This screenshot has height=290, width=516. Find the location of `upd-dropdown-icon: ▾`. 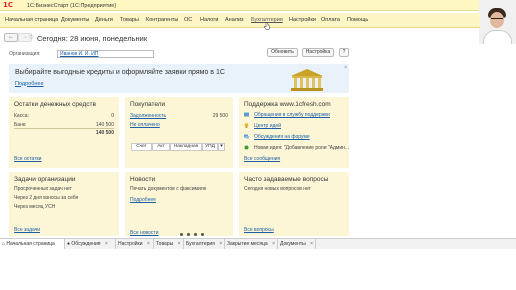

upd-dropdown-icon: ▾ is located at coordinates (221, 147).